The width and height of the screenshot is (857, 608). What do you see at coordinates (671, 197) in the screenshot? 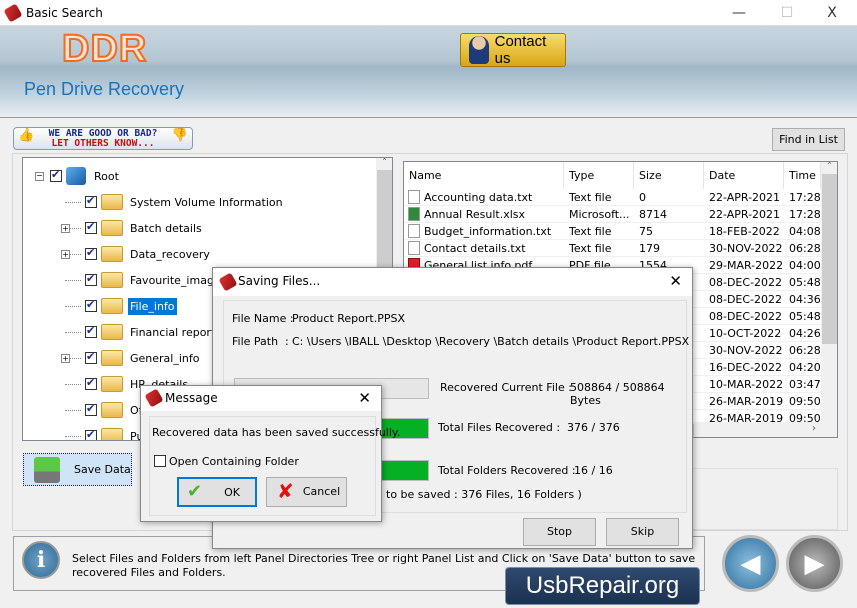
I see `list-cell: 0` at bounding box center [671, 197].